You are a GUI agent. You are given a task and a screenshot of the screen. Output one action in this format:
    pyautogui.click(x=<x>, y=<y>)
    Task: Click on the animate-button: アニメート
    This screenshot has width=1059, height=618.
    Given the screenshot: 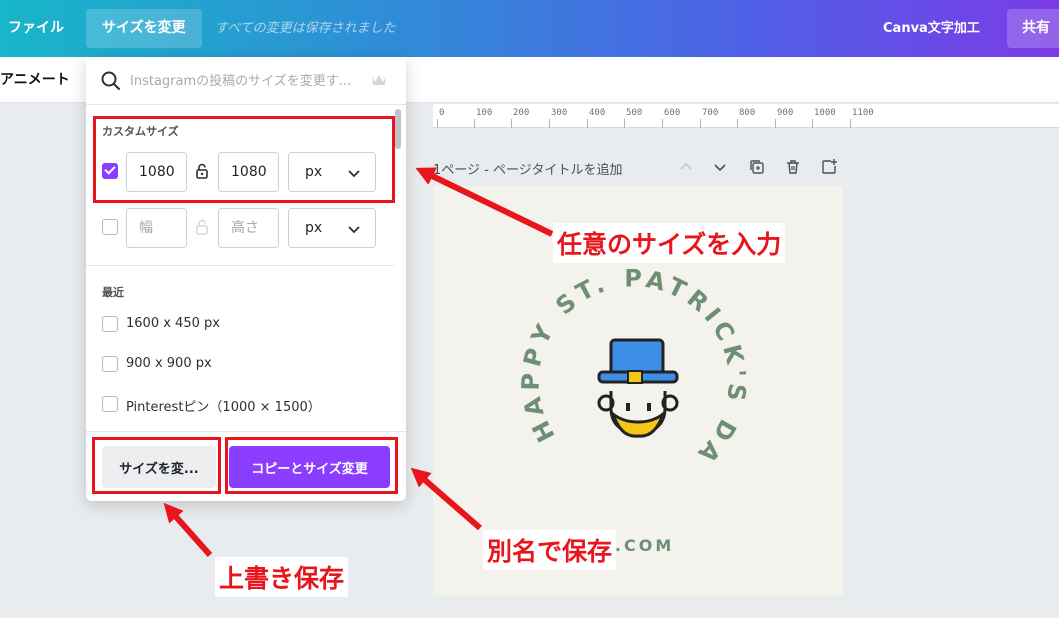 What is the action you would take?
    pyautogui.click(x=35, y=80)
    